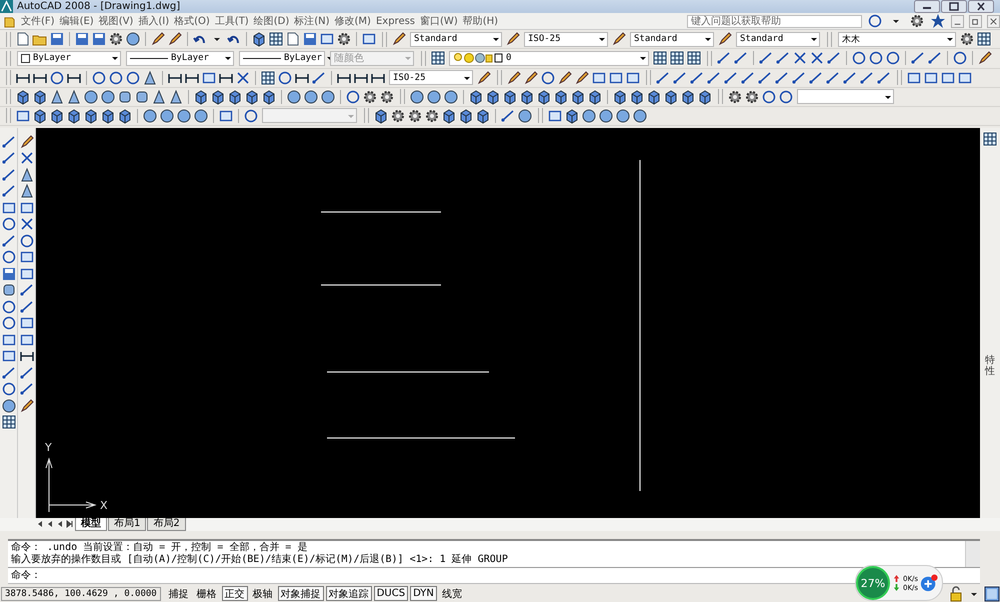 This screenshot has width=1000, height=602. I want to click on status-toggle-button: 捕捉, so click(179, 594).